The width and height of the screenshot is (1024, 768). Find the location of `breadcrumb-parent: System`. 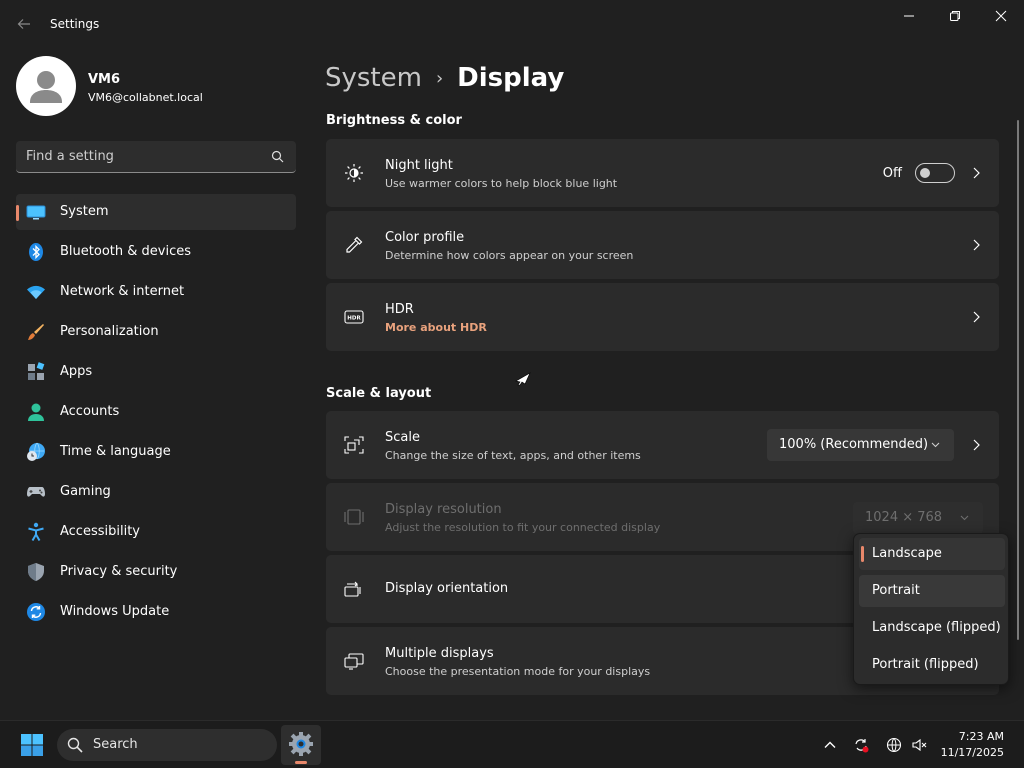

breadcrumb-parent: System is located at coordinates (373, 78).